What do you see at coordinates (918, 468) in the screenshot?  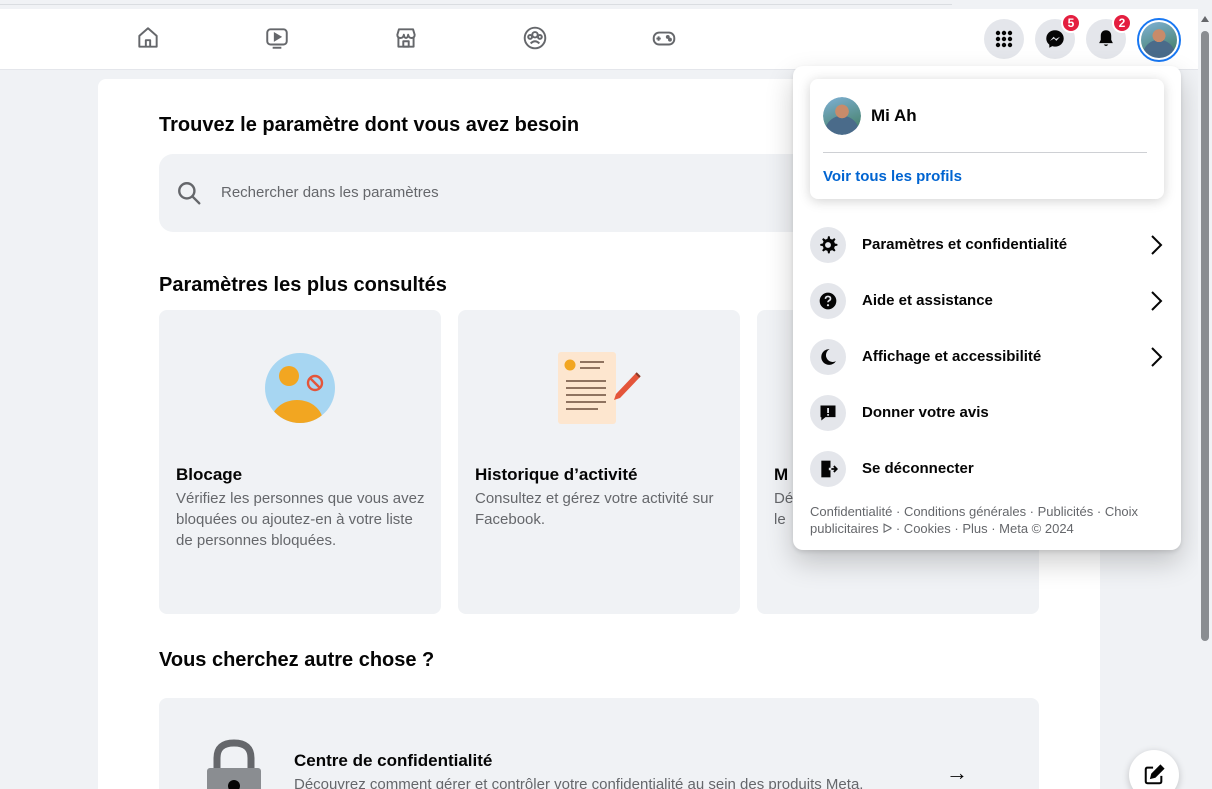 I see `menu-item-label: Se déconnecter` at bounding box center [918, 468].